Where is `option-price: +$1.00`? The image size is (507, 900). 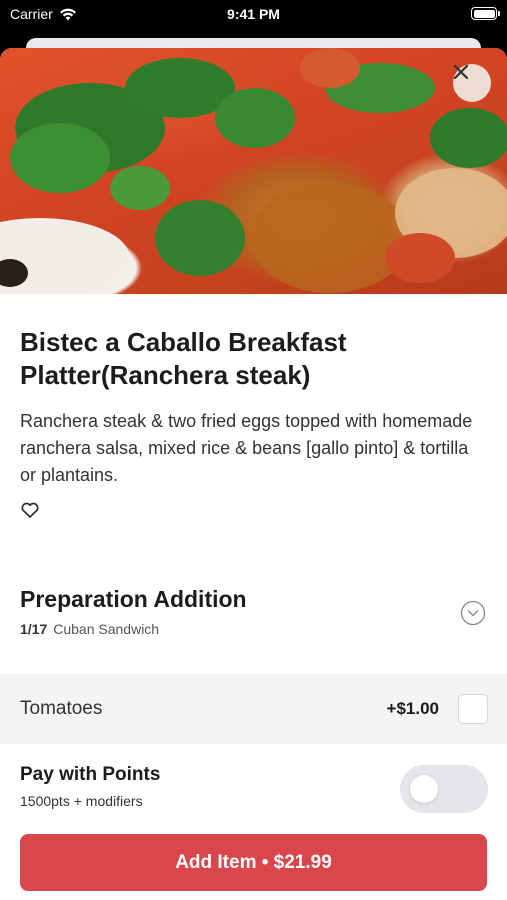
option-price: +$1.00 is located at coordinates (412, 708).